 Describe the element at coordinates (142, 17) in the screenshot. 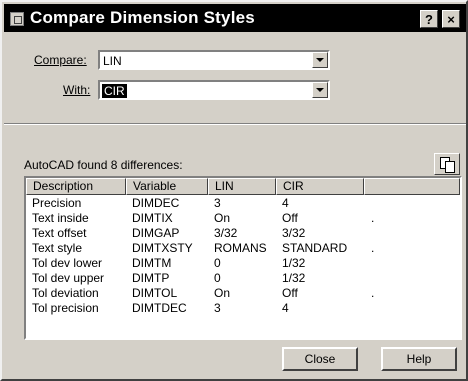

I see `dialog-title: Compare Dimension Styles` at that location.